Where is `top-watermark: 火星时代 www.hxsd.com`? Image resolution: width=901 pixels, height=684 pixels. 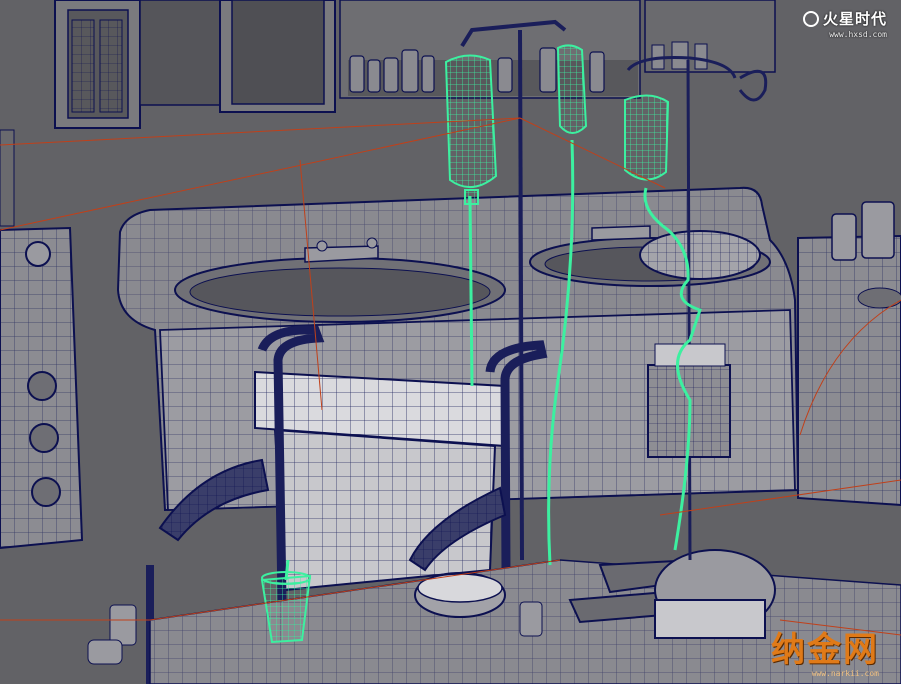 top-watermark: 火星时代 www.hxsd.com is located at coordinates (844, 23).